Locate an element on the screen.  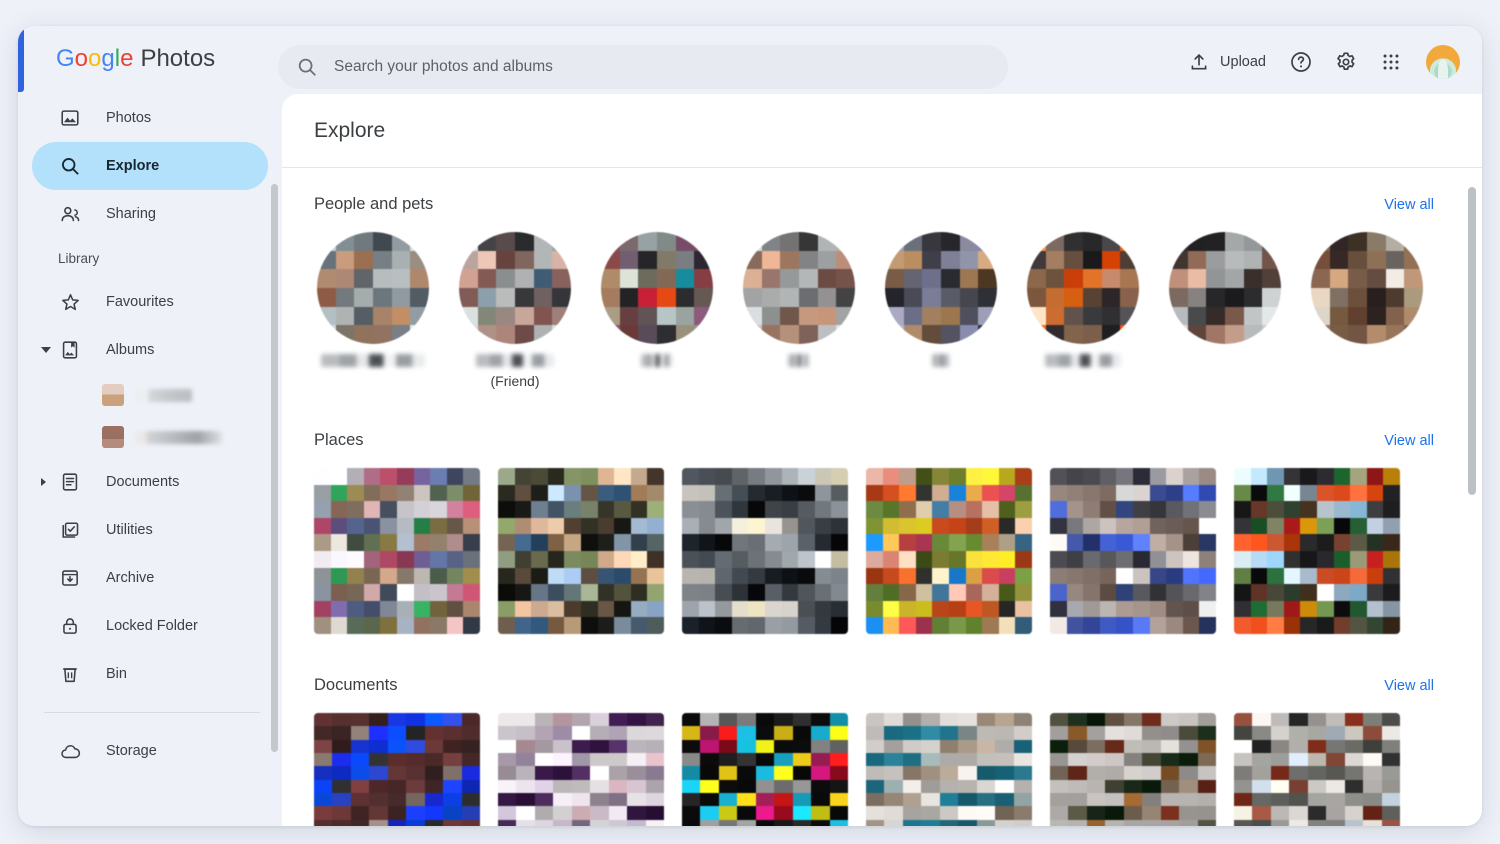
help-button is located at coordinates (1301, 62).